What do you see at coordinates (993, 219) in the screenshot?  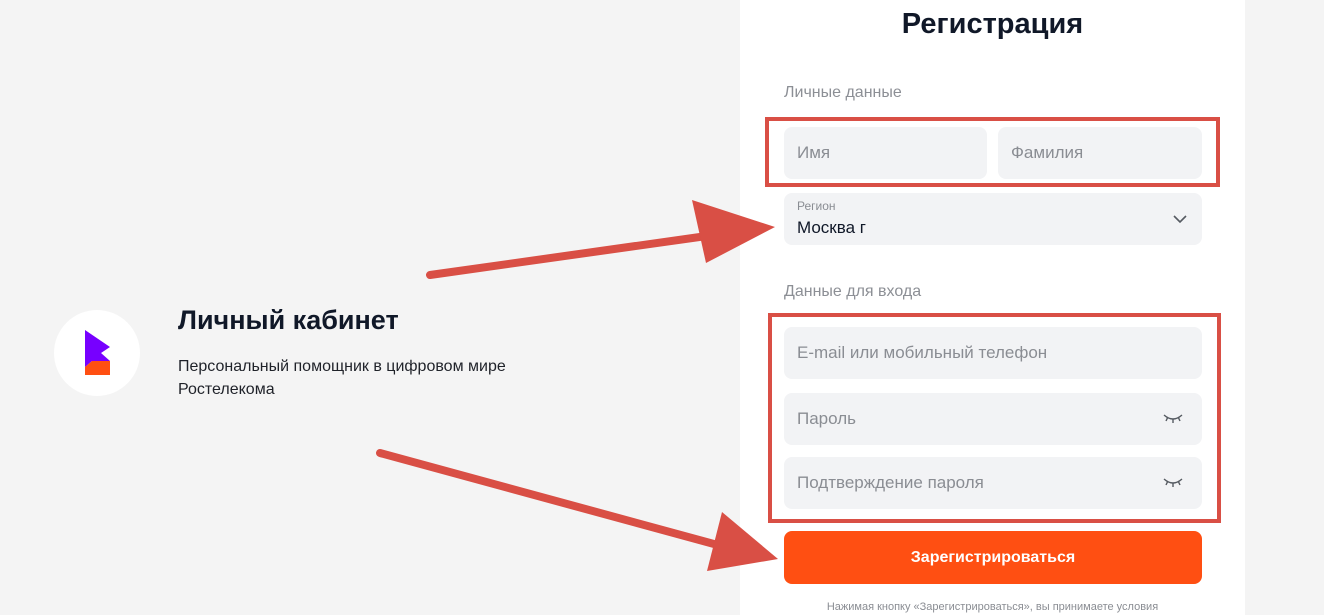 I see `region-select: Регион Москва г` at bounding box center [993, 219].